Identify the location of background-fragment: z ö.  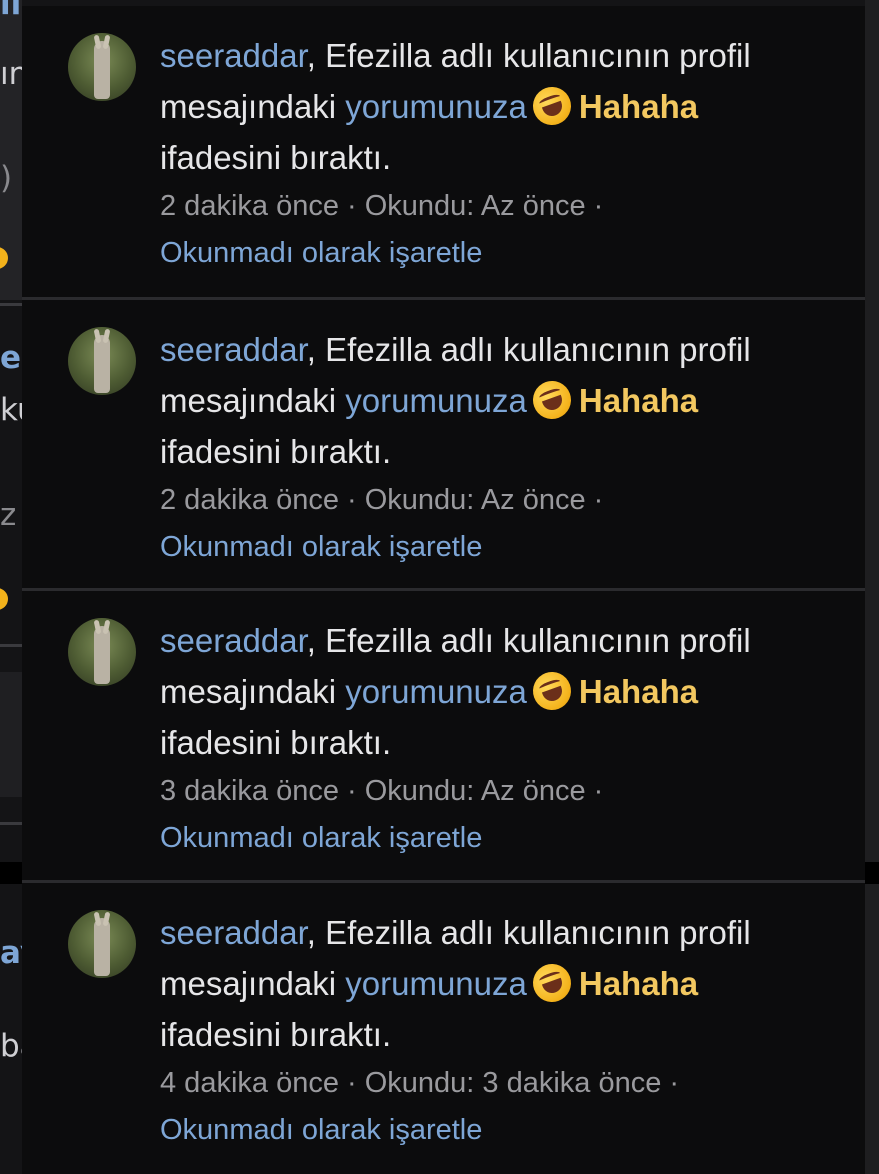
(11, 515).